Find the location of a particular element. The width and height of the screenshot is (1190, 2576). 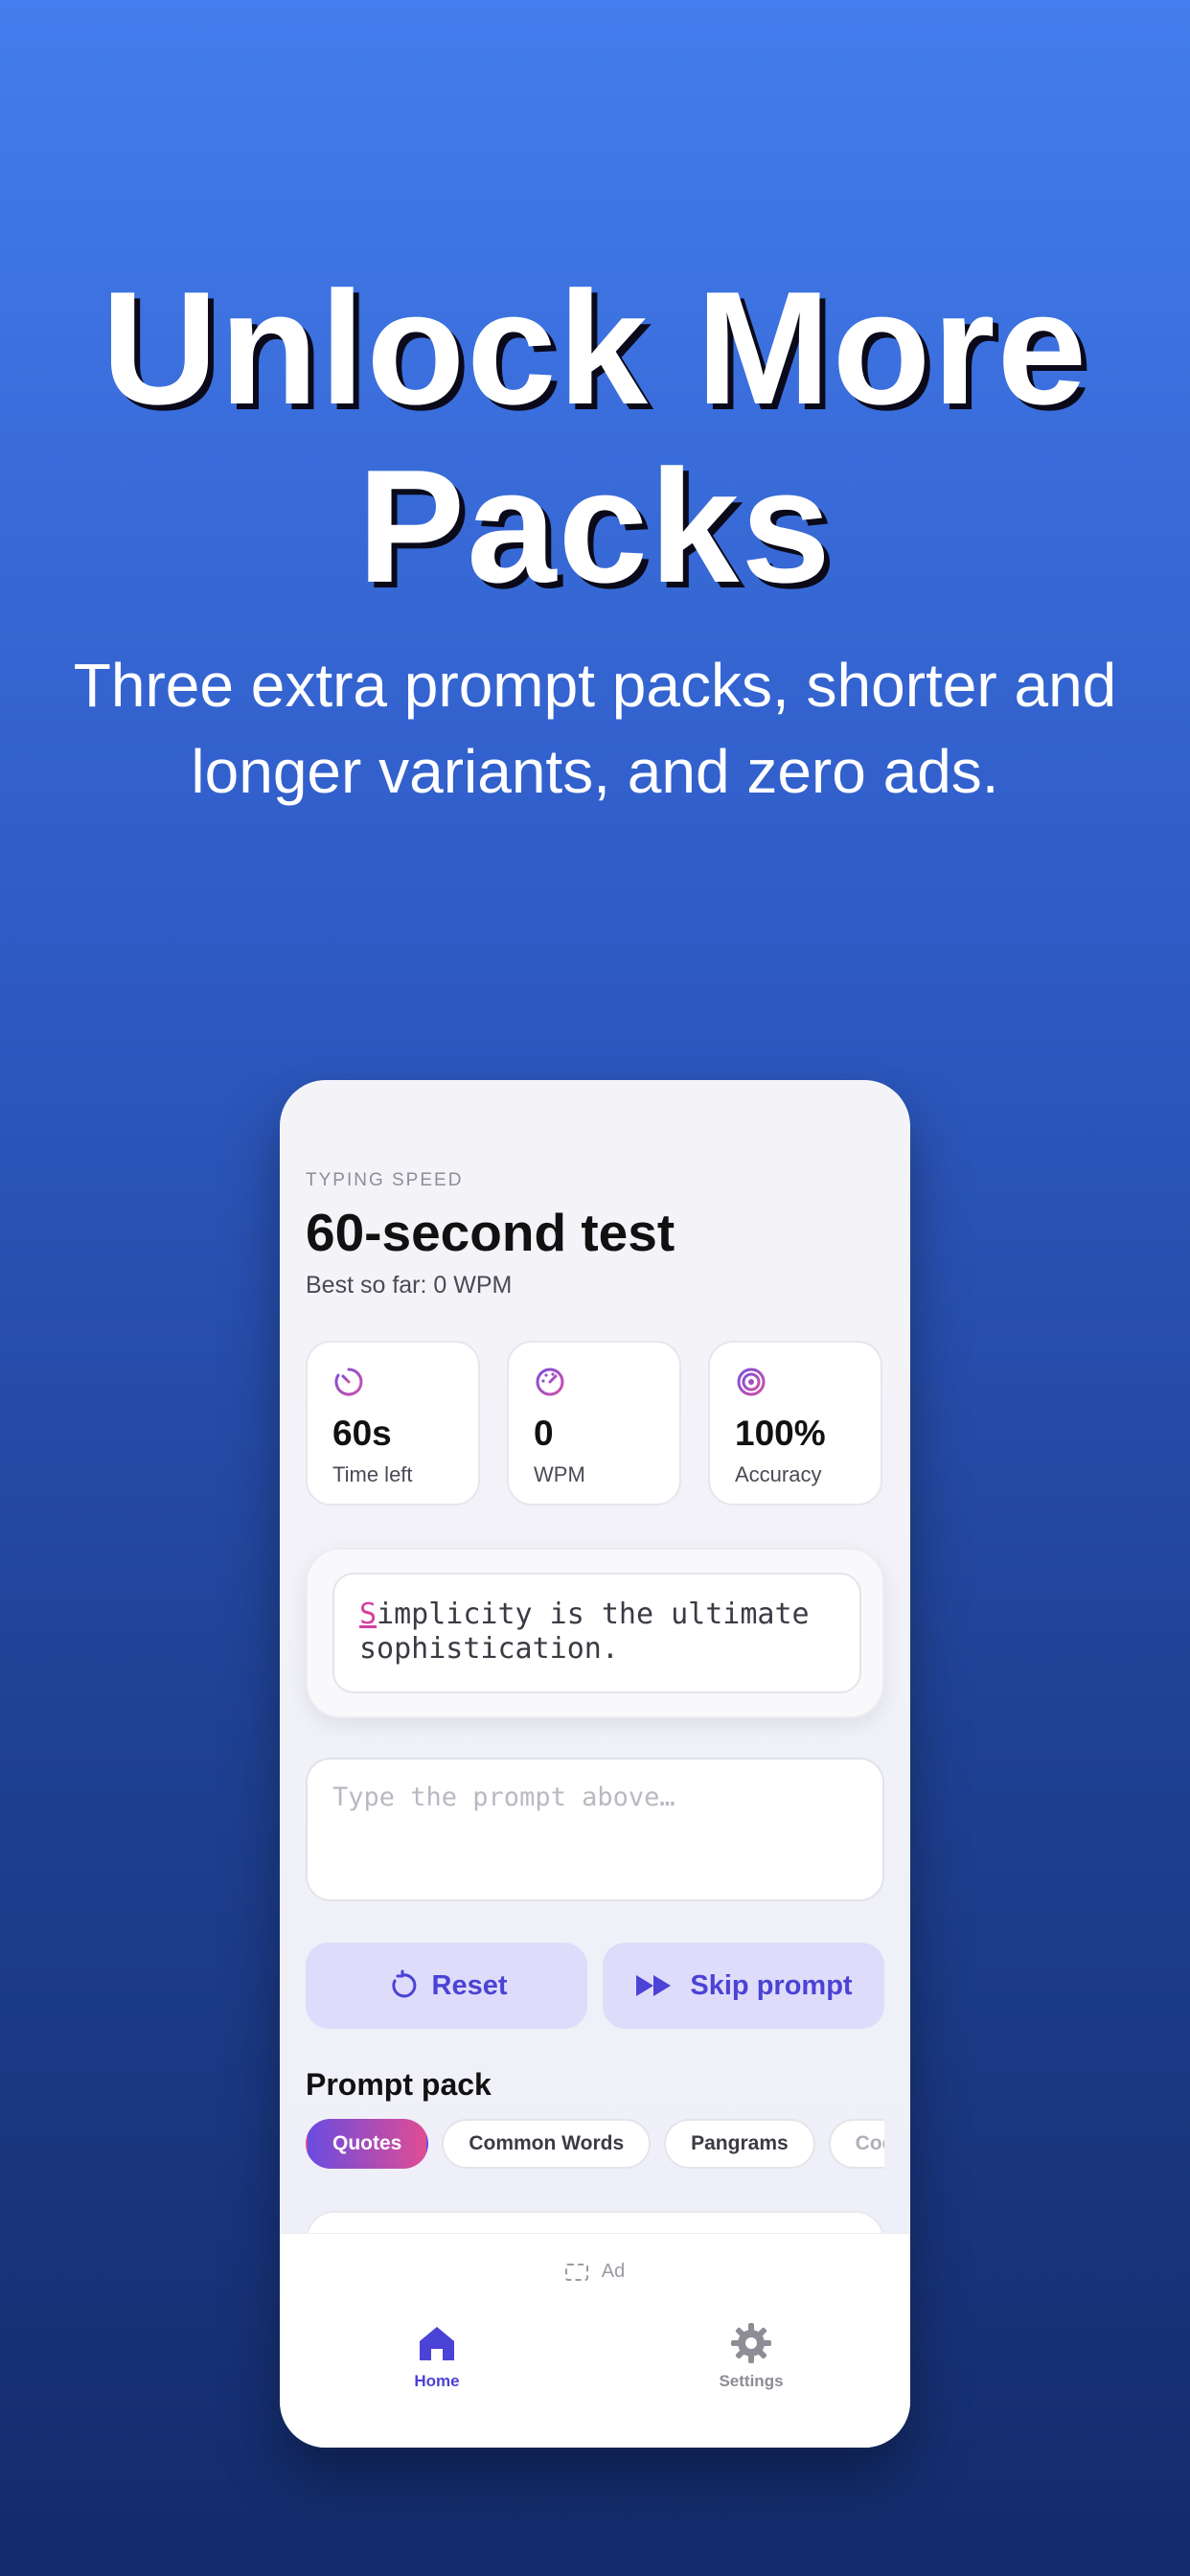

tab-settings: Settings is located at coordinates (751, 2355).